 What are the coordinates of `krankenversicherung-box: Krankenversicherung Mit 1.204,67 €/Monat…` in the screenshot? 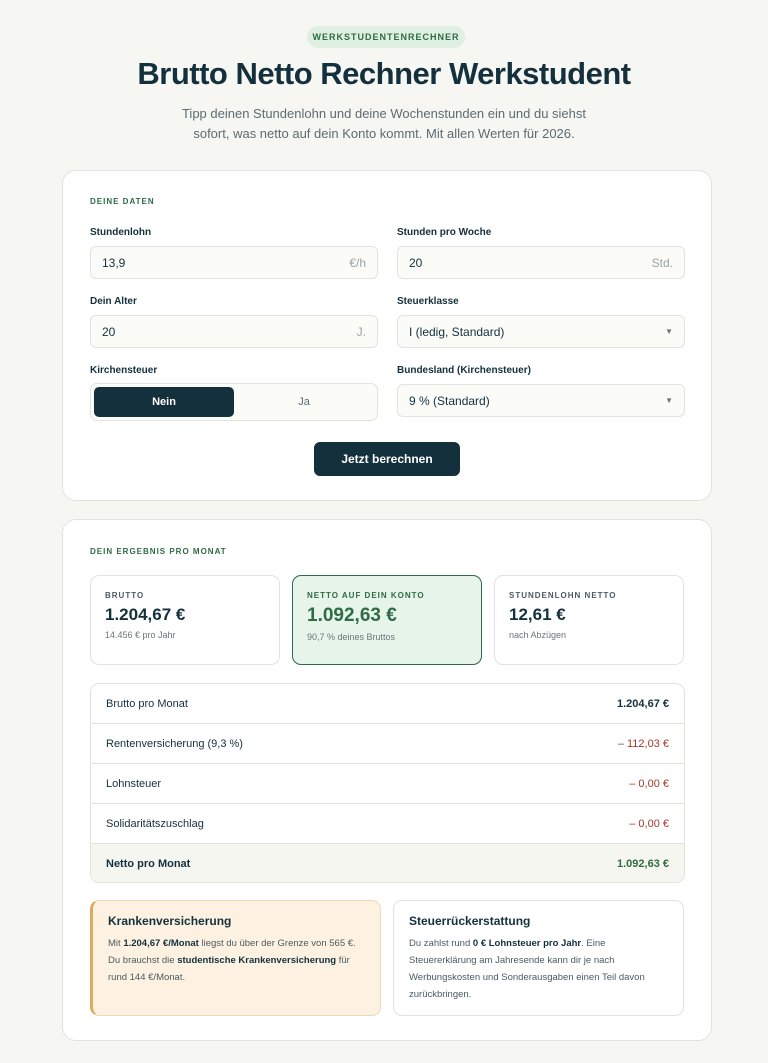 It's located at (235, 958).